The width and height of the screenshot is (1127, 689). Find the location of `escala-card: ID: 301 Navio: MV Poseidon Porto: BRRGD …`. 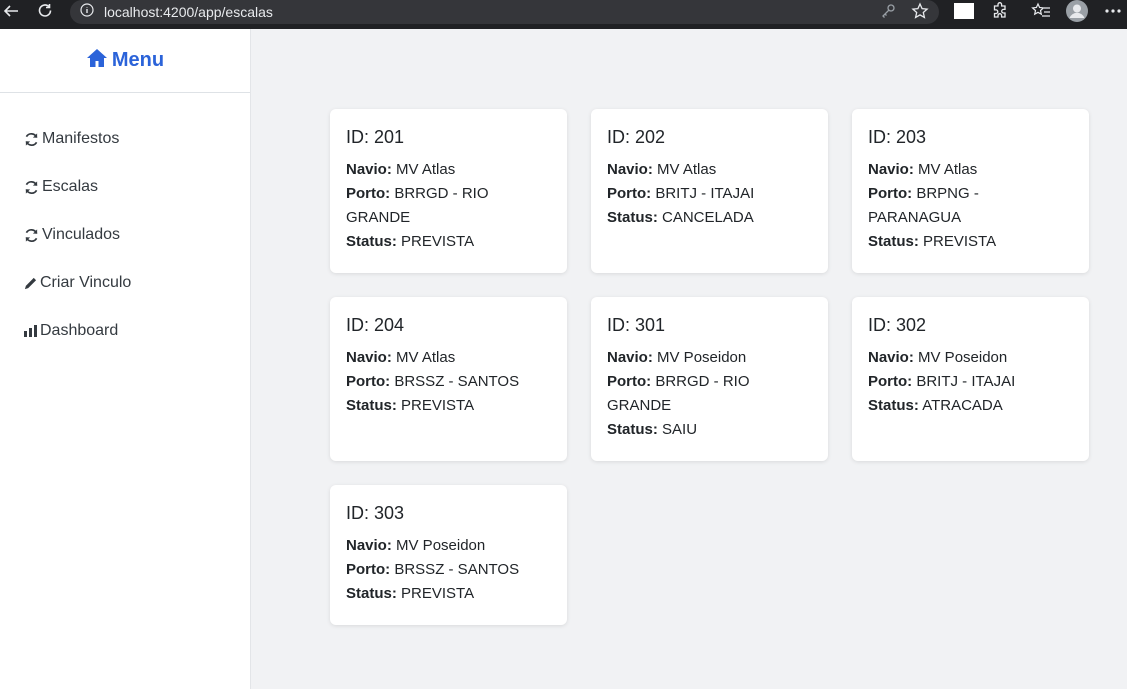

escala-card: ID: 301 Navio: MV Poseidon Porto: BRRGD … is located at coordinates (709, 379).